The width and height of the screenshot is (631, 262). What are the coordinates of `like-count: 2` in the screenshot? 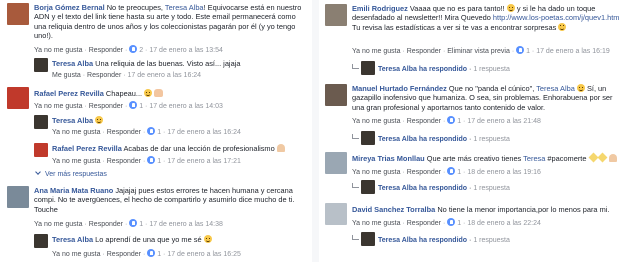 It's located at (141, 50).